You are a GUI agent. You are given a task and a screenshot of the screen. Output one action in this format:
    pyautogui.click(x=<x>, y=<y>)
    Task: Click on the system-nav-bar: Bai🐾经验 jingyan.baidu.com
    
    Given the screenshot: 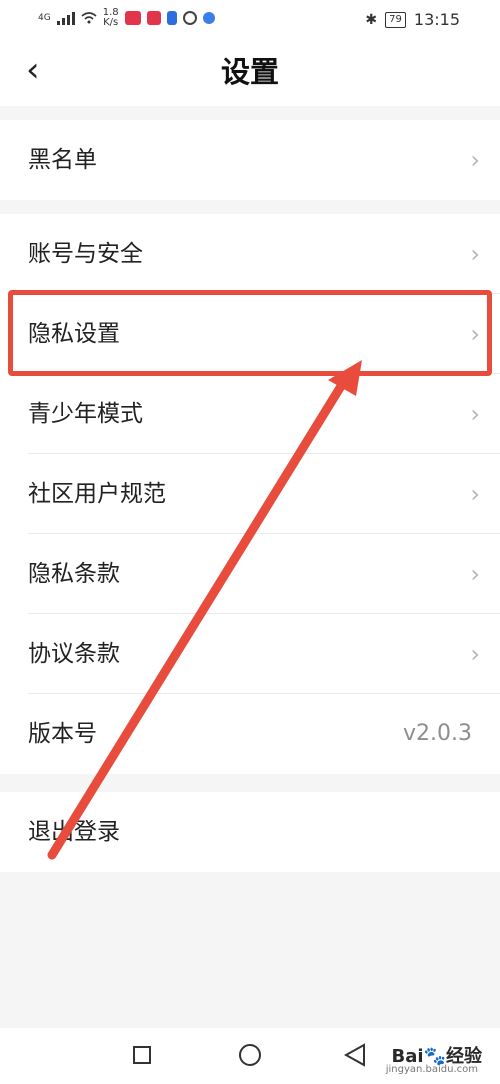 What is the action you would take?
    pyautogui.click(x=250, y=1056)
    